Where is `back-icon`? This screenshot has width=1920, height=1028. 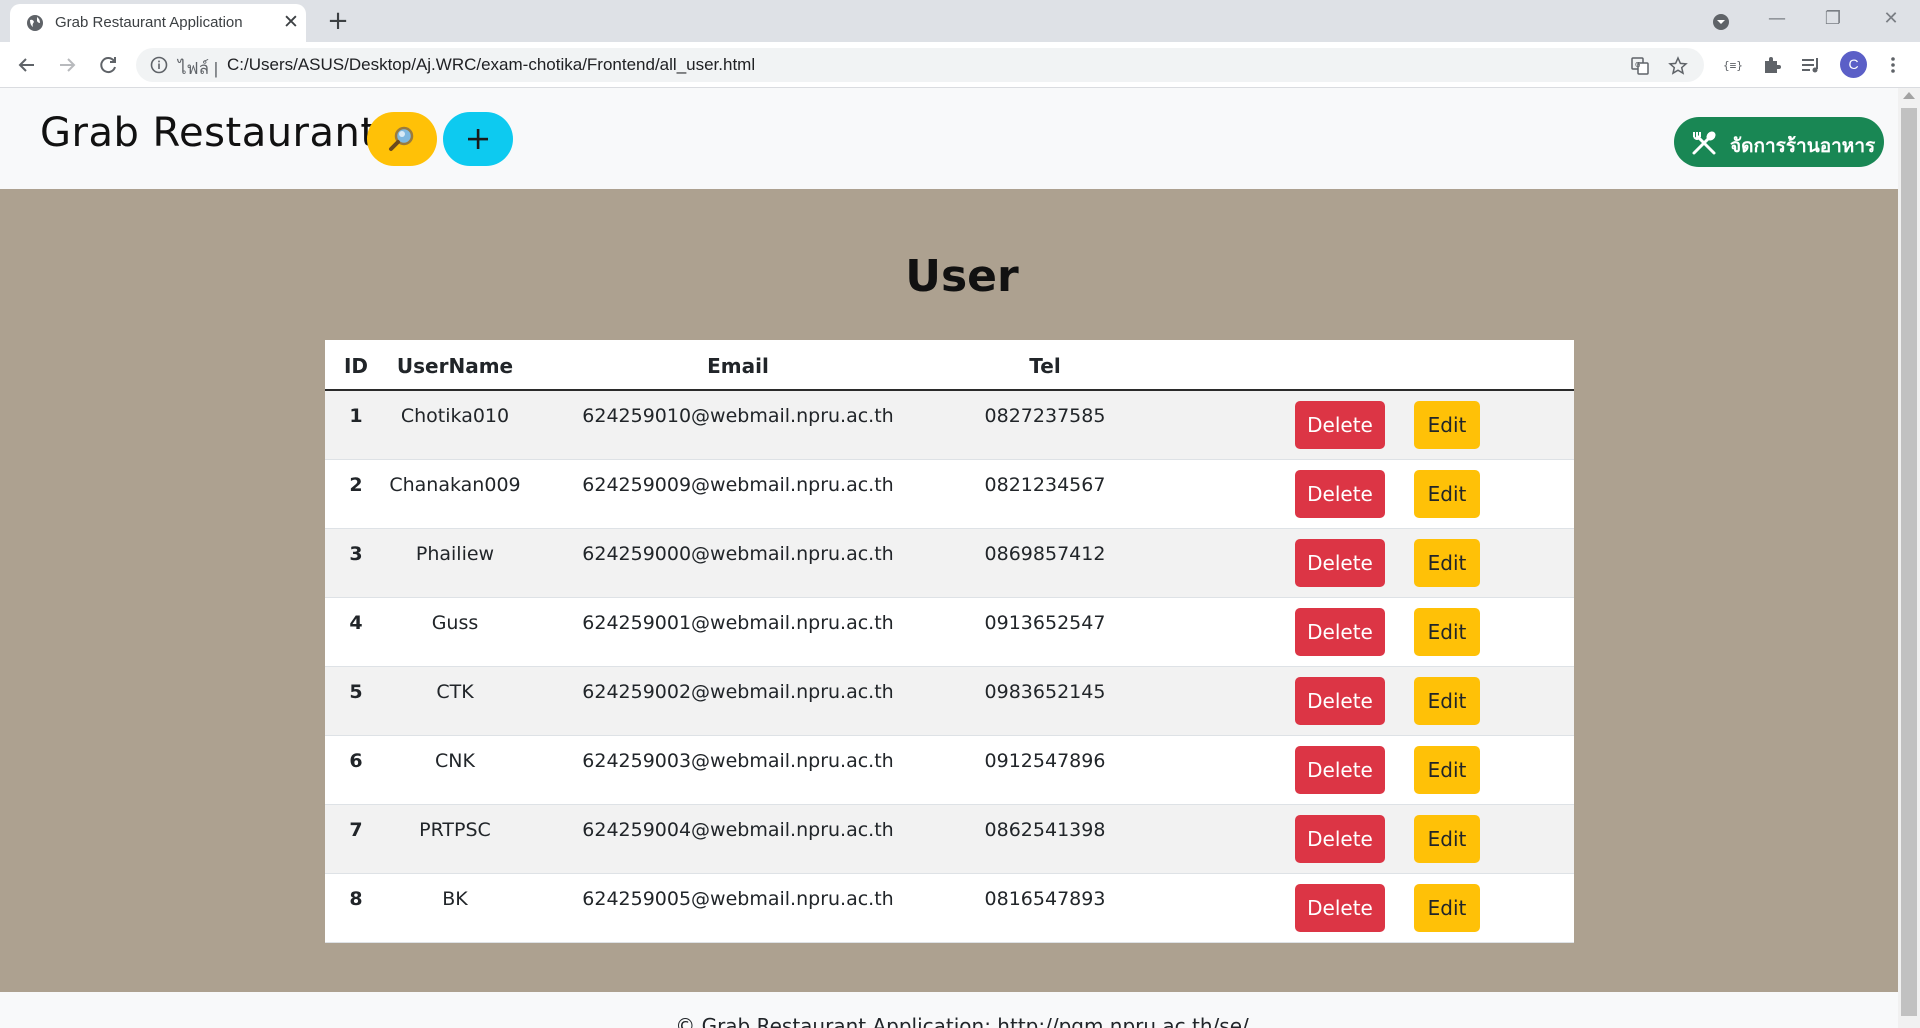
back-icon is located at coordinates (27, 65).